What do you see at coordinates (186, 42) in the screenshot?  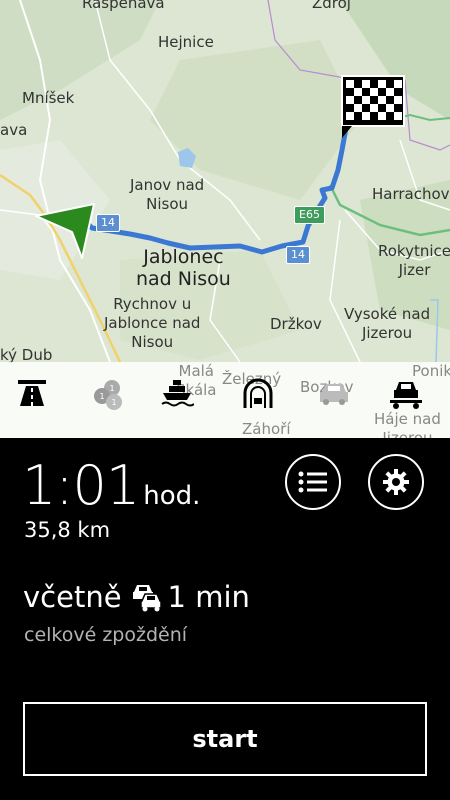 I see `place-hejnice: Hejnice` at bounding box center [186, 42].